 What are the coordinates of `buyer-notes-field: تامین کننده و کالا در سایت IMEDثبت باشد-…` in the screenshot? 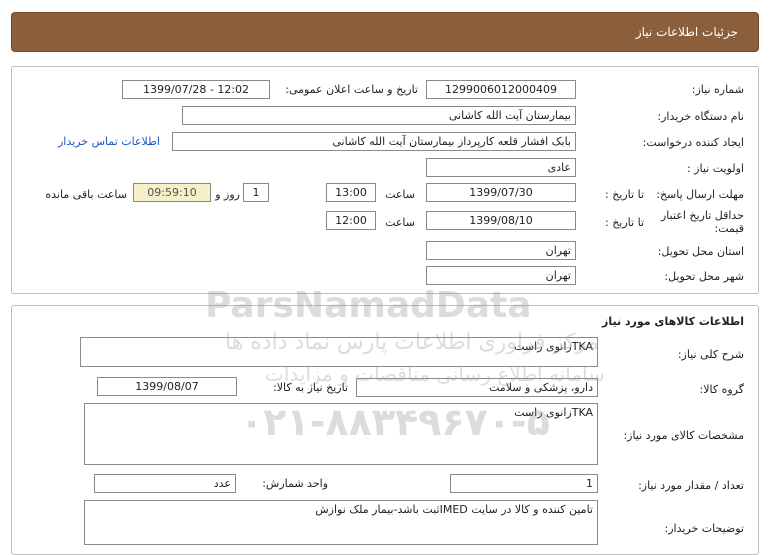 It's located at (341, 522).